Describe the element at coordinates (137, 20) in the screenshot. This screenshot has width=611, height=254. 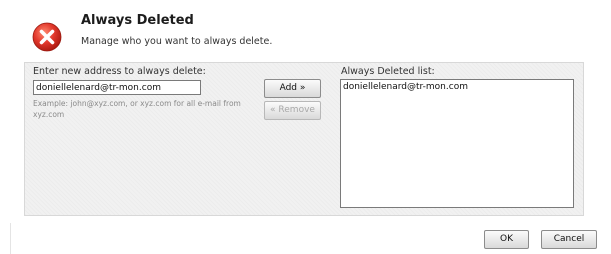
I see `dialog-title: Always Deleted` at that location.